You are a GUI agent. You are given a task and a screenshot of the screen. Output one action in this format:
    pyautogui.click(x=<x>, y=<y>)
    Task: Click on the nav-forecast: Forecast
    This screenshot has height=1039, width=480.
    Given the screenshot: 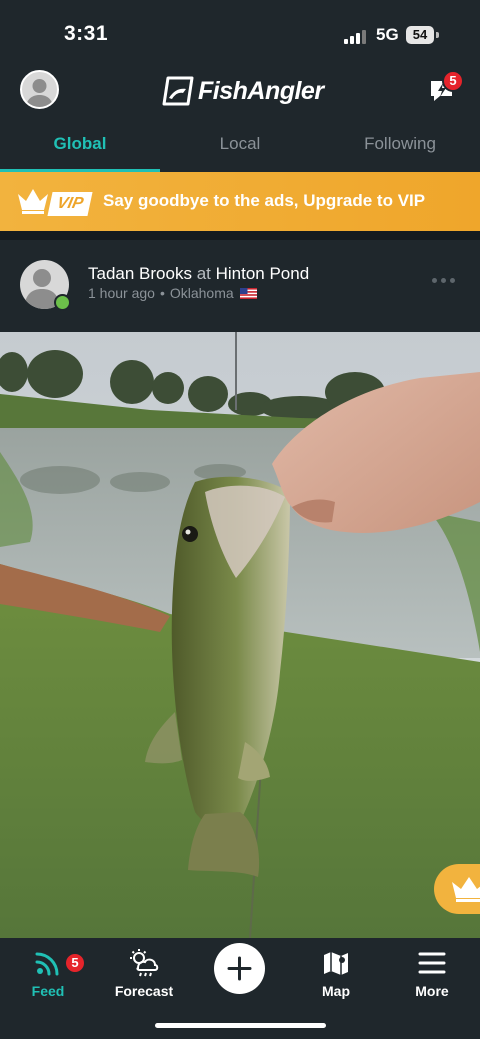 What is the action you would take?
    pyautogui.click(x=144, y=973)
    